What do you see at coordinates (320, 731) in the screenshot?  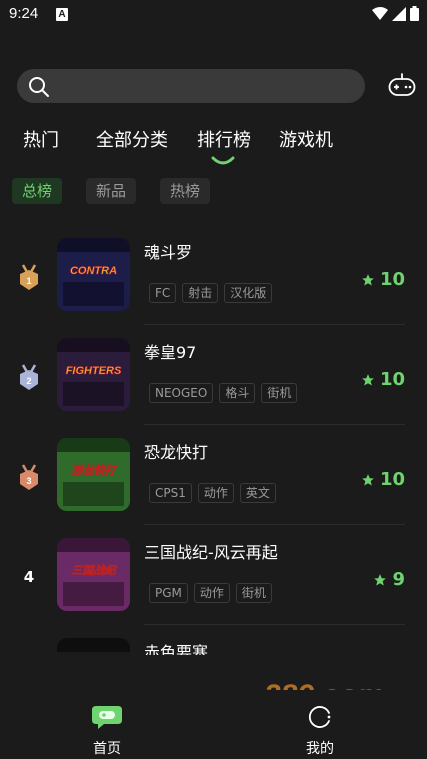 I see `nav-mine: 我的` at bounding box center [320, 731].